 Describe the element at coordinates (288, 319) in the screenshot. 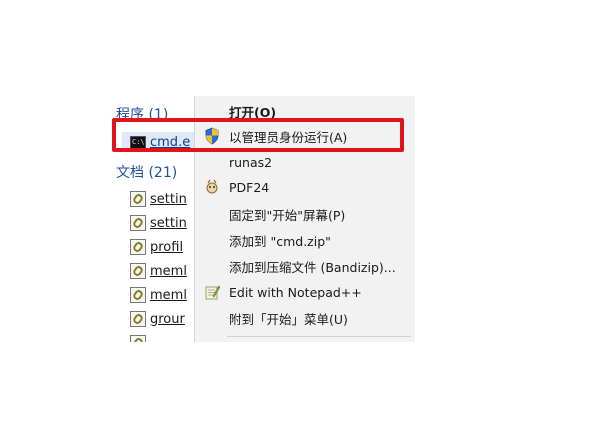

I see `menu-label: 附到「开始」菜单(U)` at that location.